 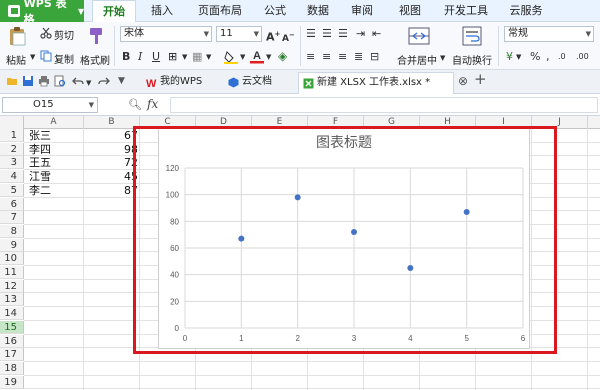 I want to click on format-painter-button: 格式刷, so click(x=95, y=59).